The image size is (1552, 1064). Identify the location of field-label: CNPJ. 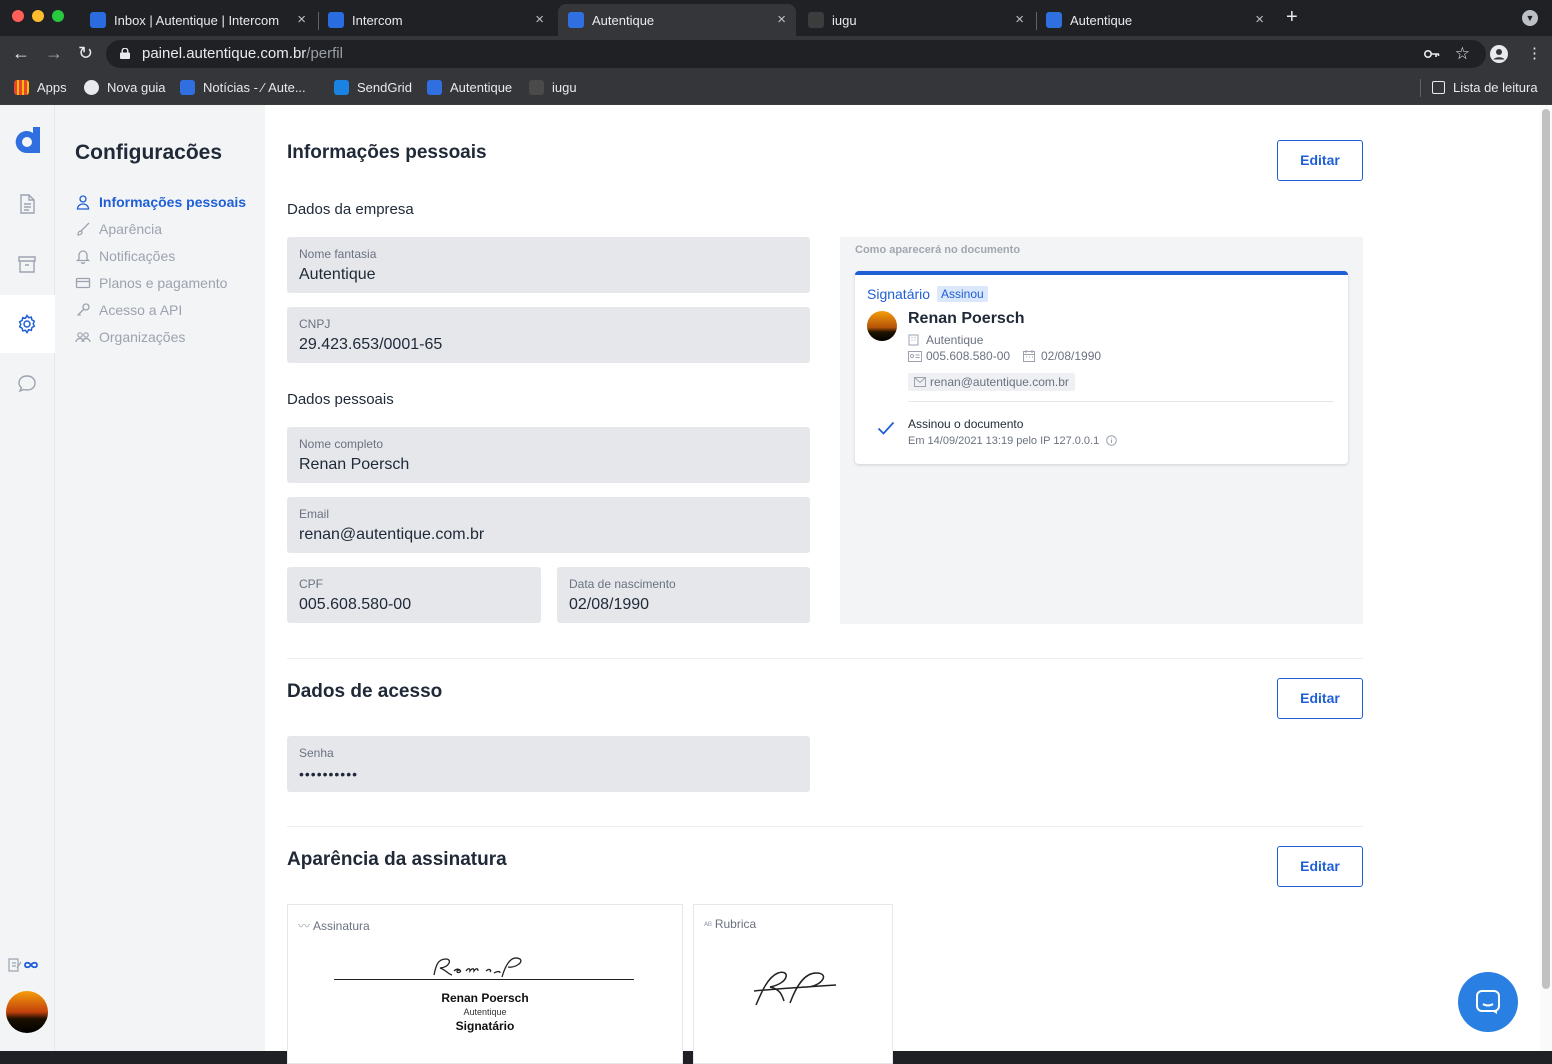
(315, 324).